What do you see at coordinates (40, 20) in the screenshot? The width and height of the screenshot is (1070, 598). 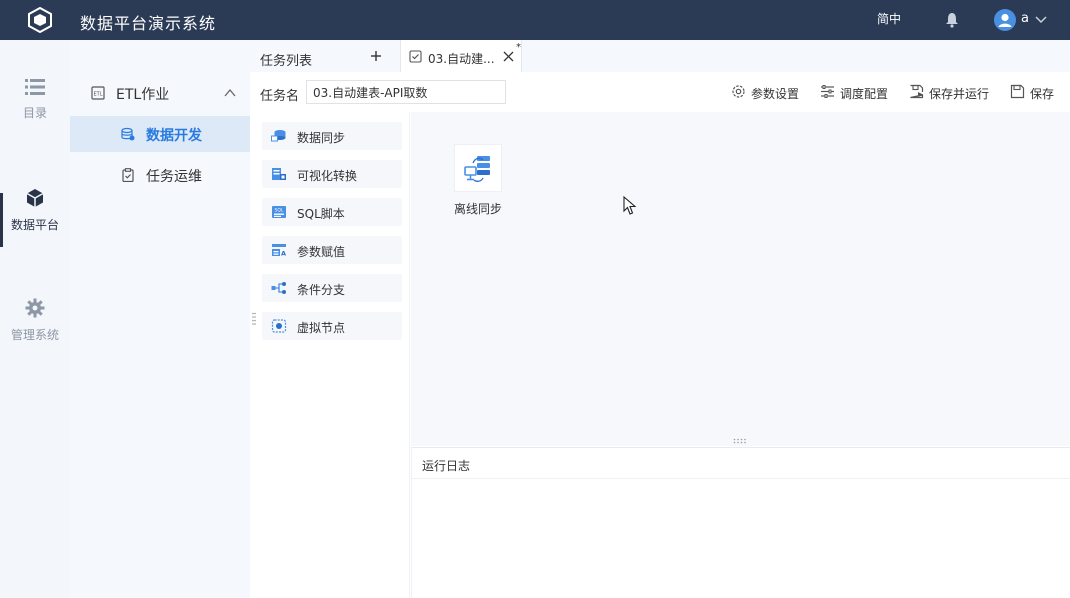 I see `logo-icon` at bounding box center [40, 20].